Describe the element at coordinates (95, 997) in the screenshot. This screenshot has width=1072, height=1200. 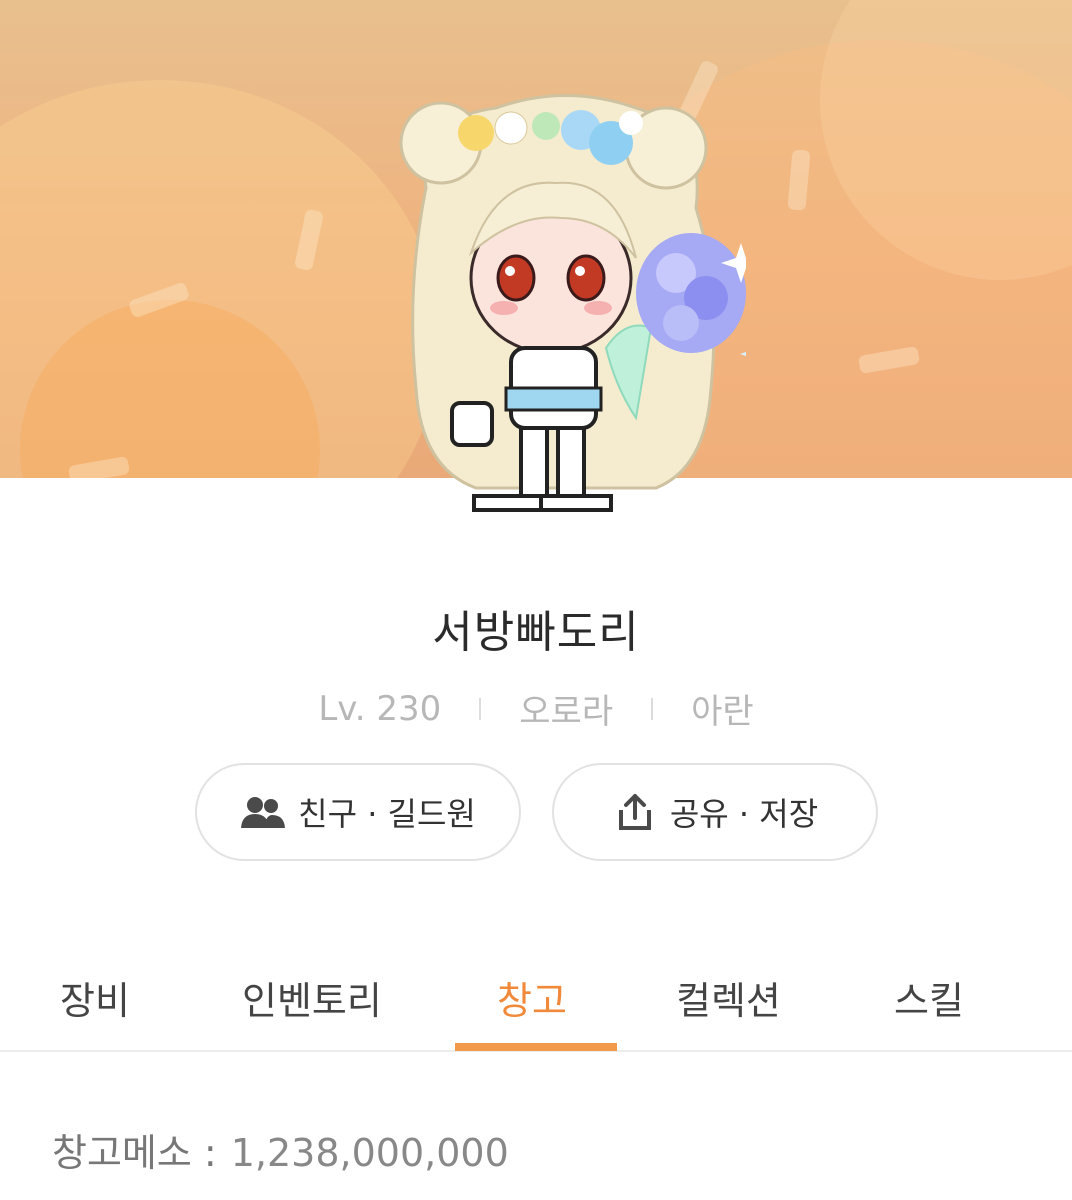
I see `tab-equipment: 장비` at that location.